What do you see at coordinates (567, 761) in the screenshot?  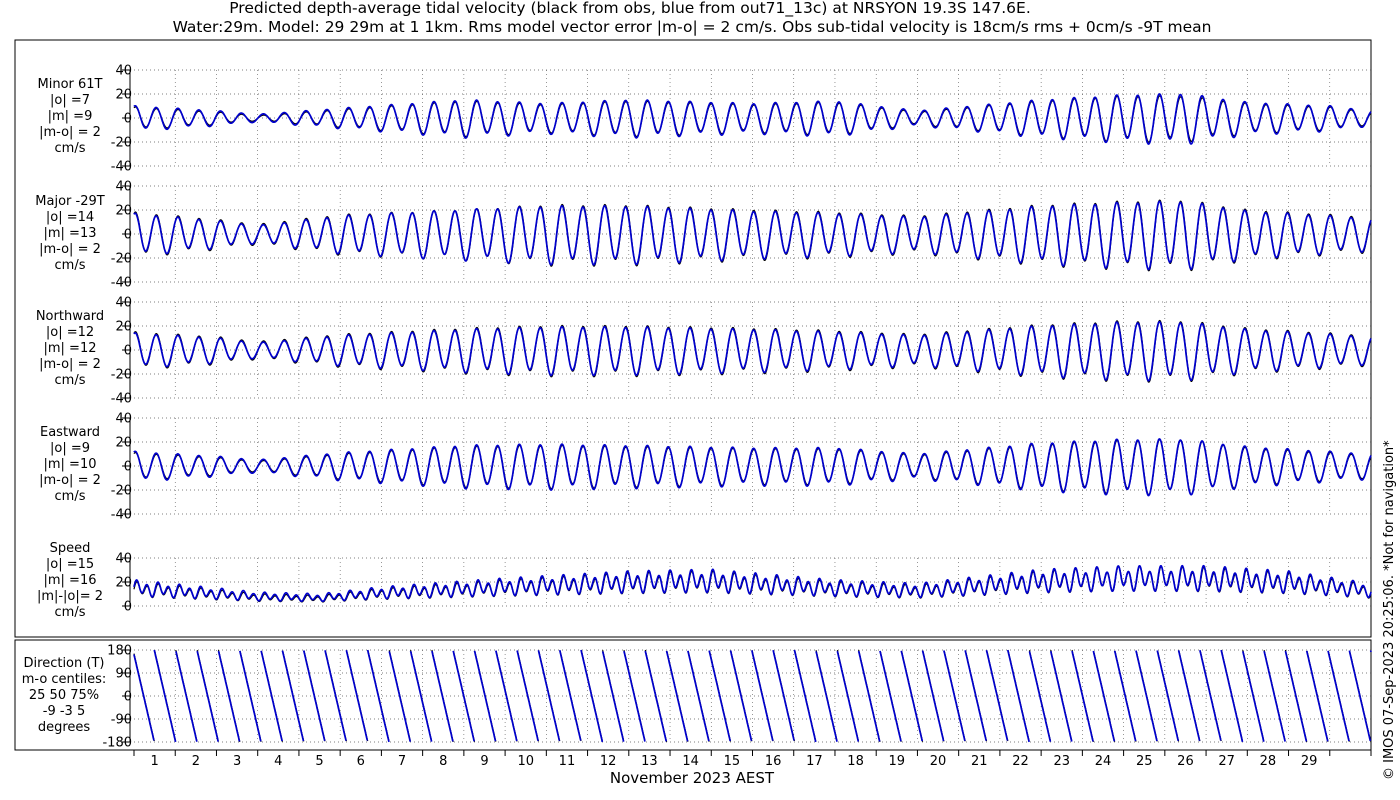 I see `x-tick-label: 11` at bounding box center [567, 761].